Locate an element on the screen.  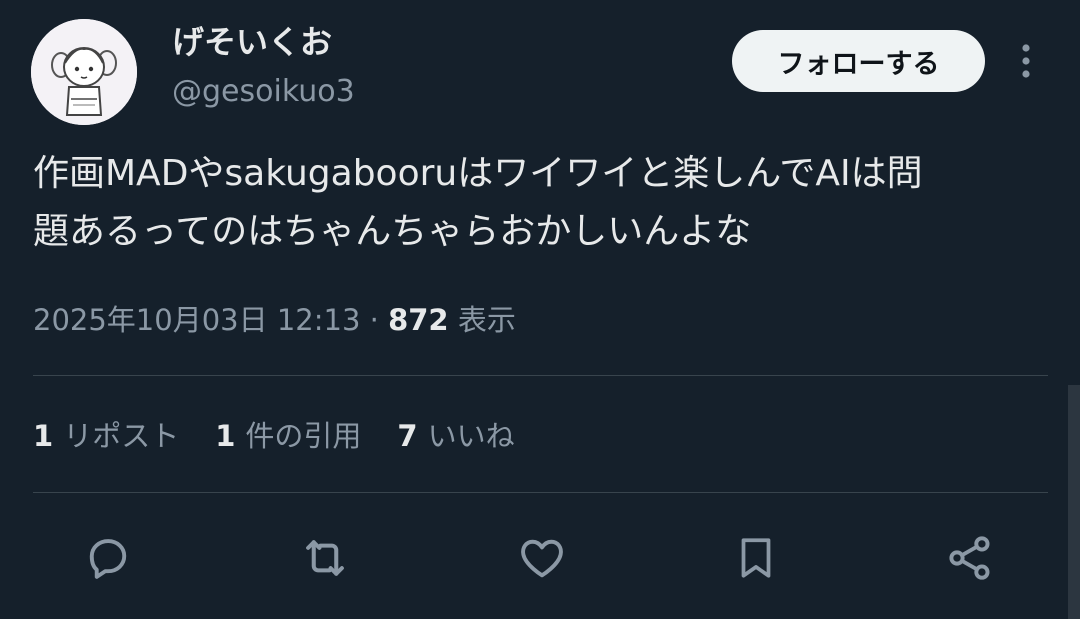
user-handle: @gesoikuo3 is located at coordinates (263, 92).